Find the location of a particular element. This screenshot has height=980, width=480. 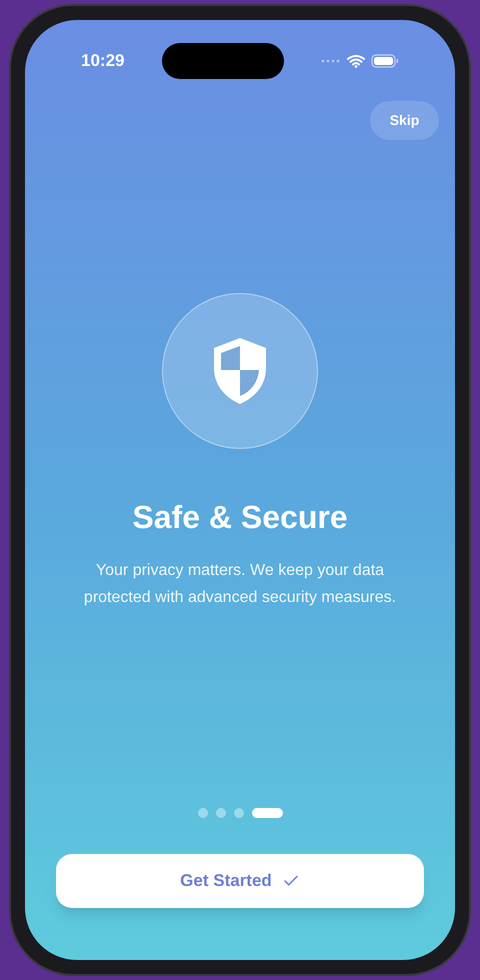

get-started-button: Get Started is located at coordinates (240, 881).